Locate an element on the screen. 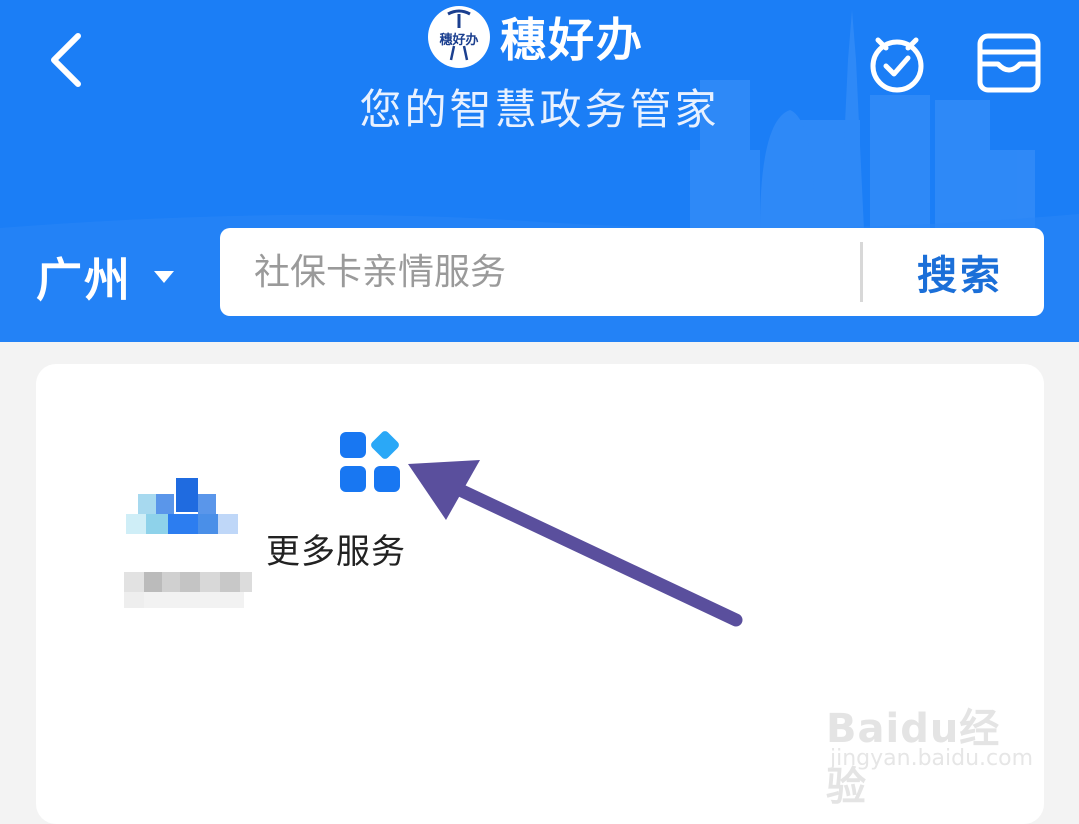  app-brand: 穗好办 穗好办 is located at coordinates (536, 37).